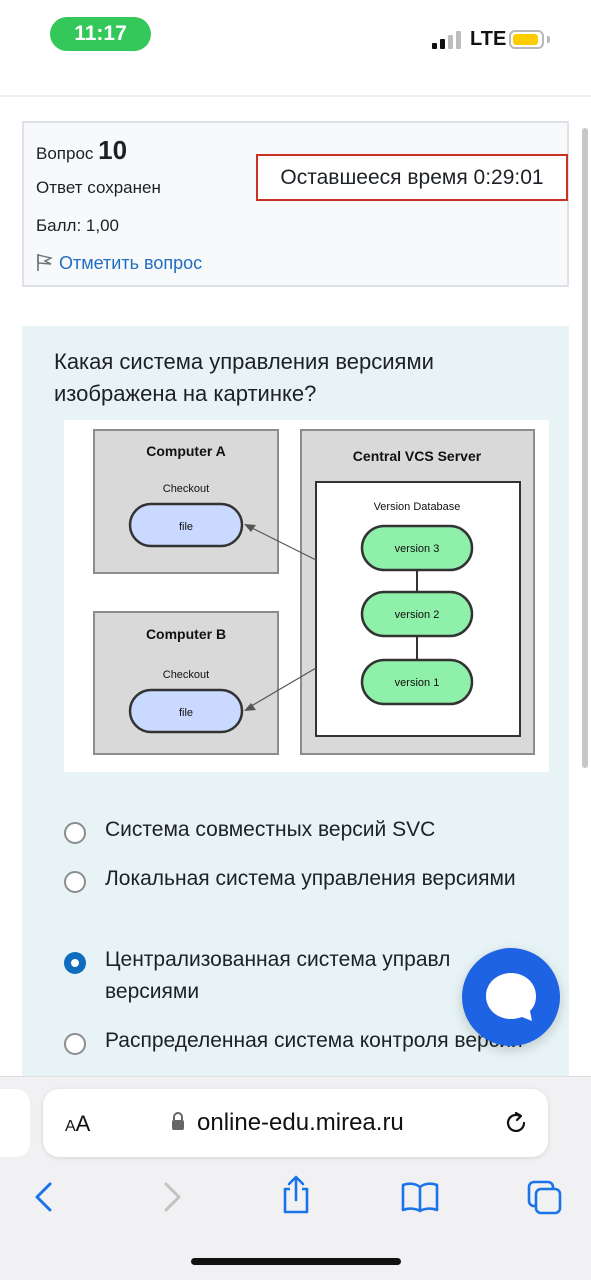  Describe the element at coordinates (178, 1121) in the screenshot. I see `lock-icon` at that location.